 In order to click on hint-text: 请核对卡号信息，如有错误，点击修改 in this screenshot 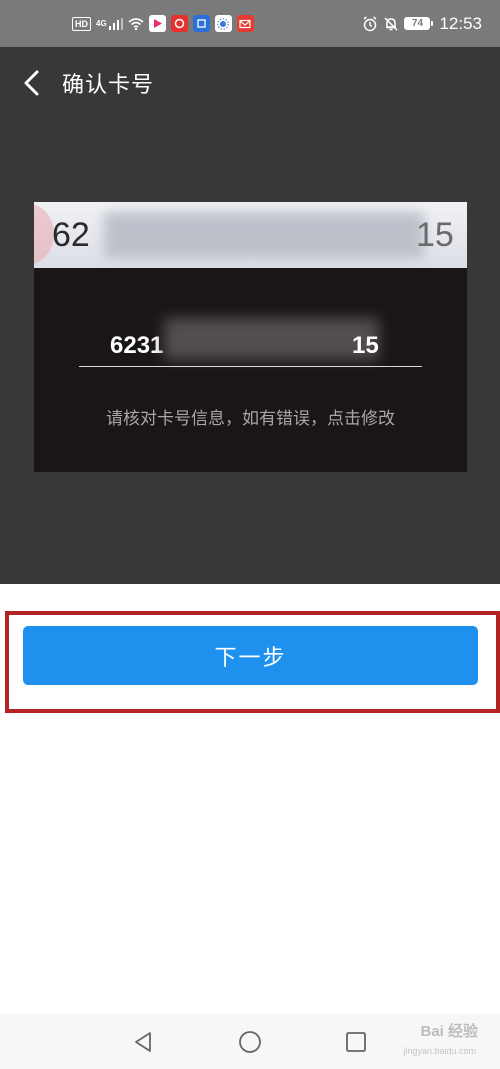, I will do `click(250, 419)`.